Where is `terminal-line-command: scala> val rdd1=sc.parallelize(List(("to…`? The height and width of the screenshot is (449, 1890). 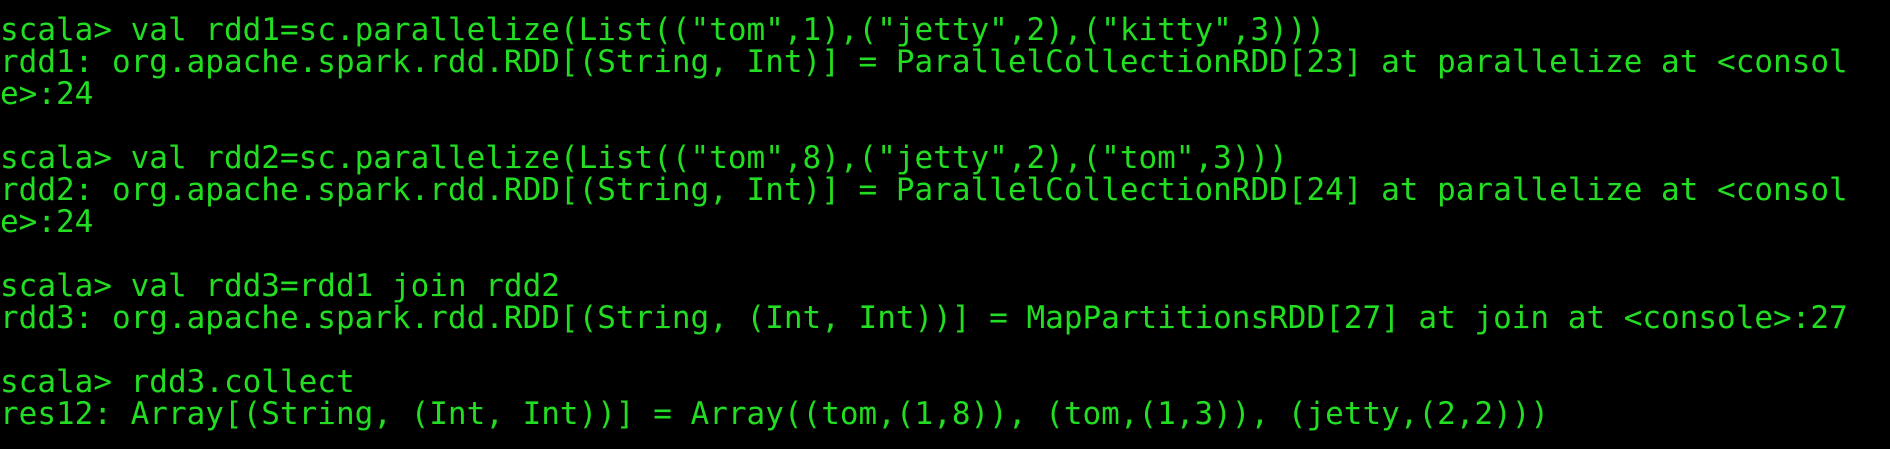
terminal-line-command: scala> val rdd1=sc.parallelize(List(("to… is located at coordinates (663, 30).